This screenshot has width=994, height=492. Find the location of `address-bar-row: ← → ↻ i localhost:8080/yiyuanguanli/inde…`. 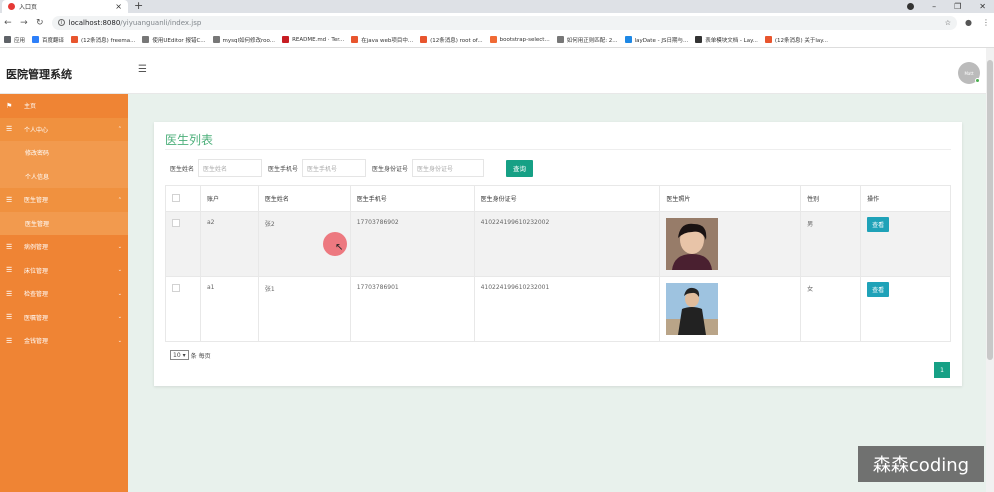

address-bar-row: ← → ↻ i localhost:8080/yiyuanguanli/inde… is located at coordinates (497, 22).